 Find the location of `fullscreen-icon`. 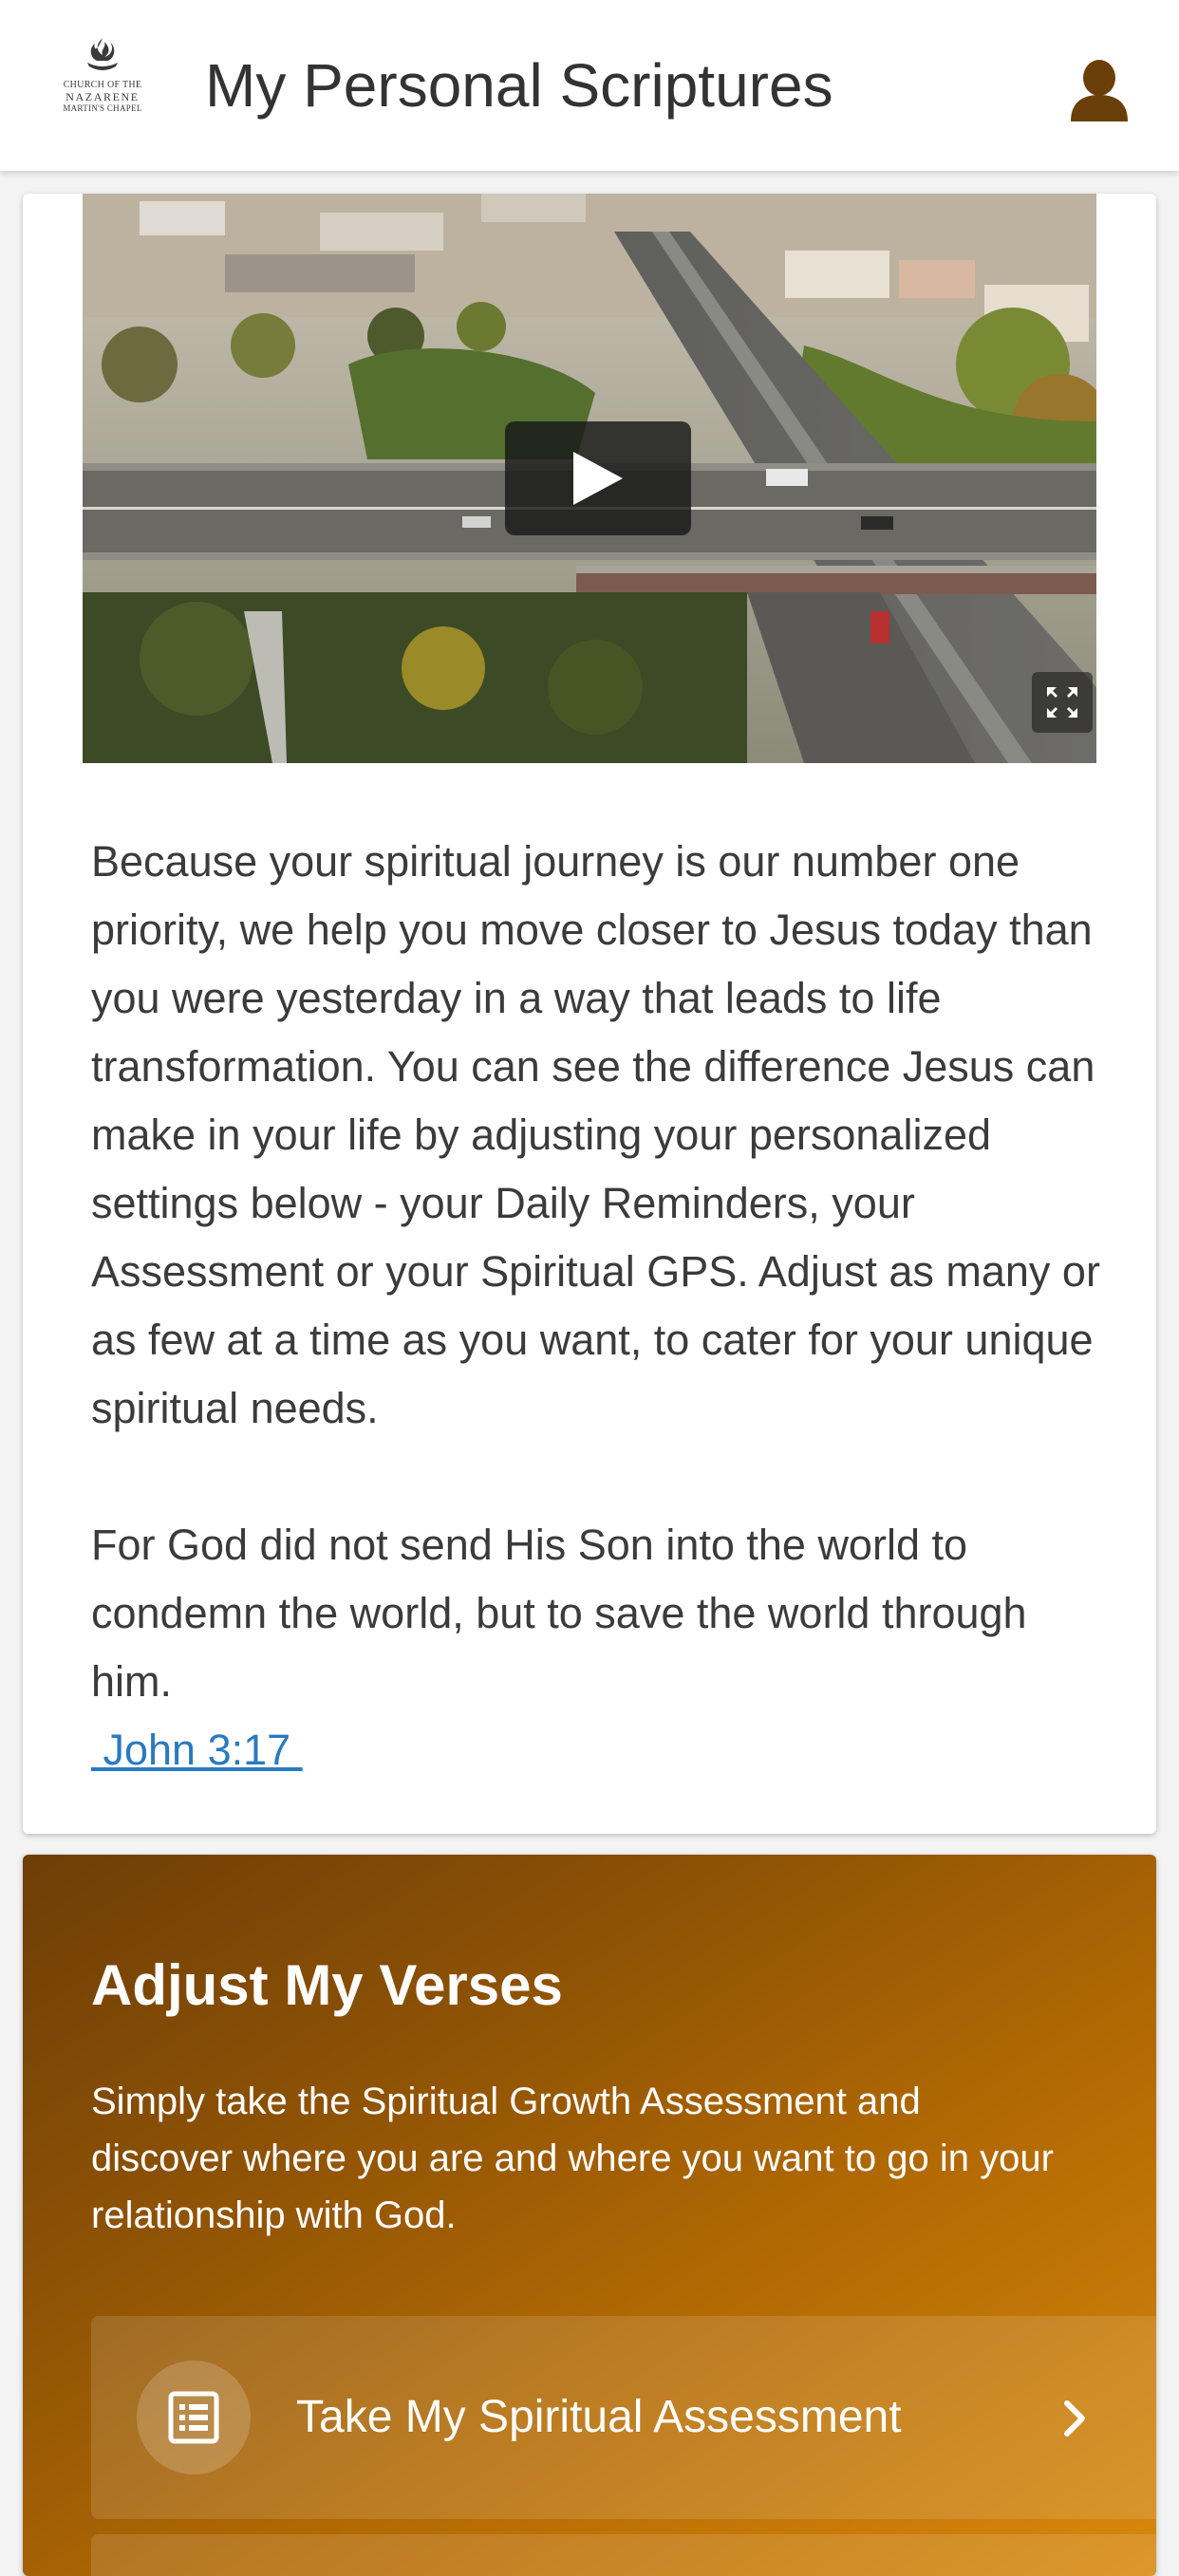

fullscreen-icon is located at coordinates (1062, 702).